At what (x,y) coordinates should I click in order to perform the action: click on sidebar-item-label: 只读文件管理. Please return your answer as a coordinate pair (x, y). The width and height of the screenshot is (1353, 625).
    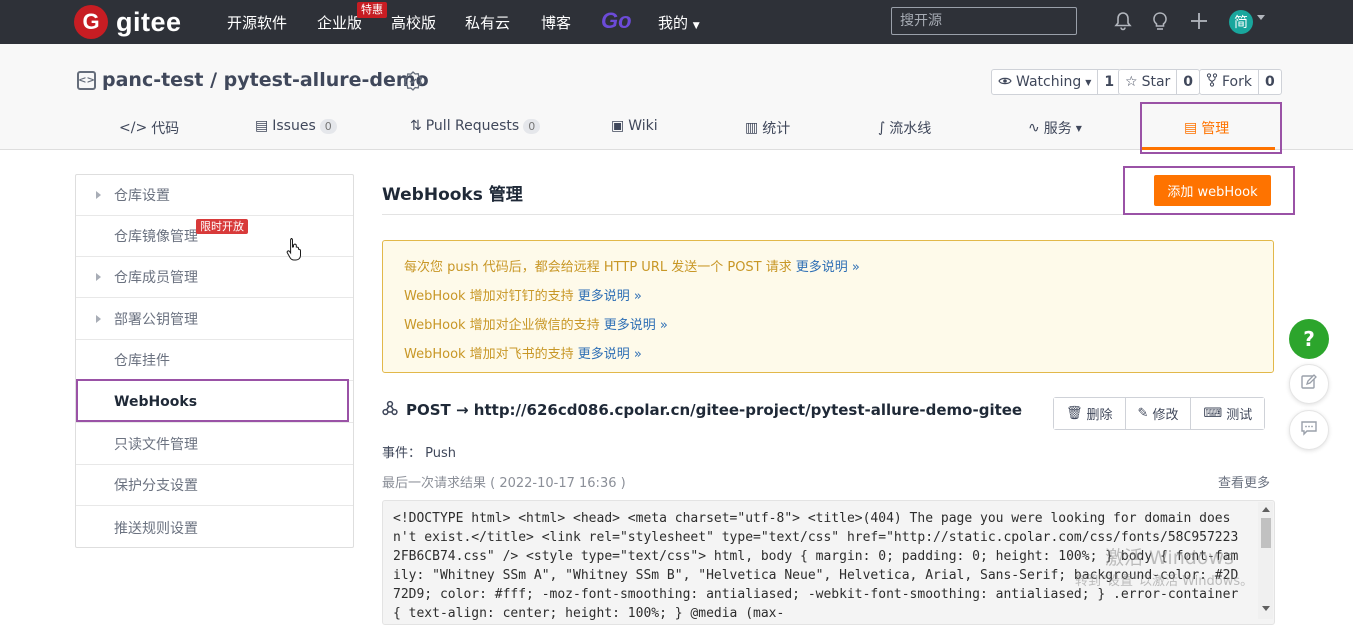
    Looking at the image, I should click on (156, 445).